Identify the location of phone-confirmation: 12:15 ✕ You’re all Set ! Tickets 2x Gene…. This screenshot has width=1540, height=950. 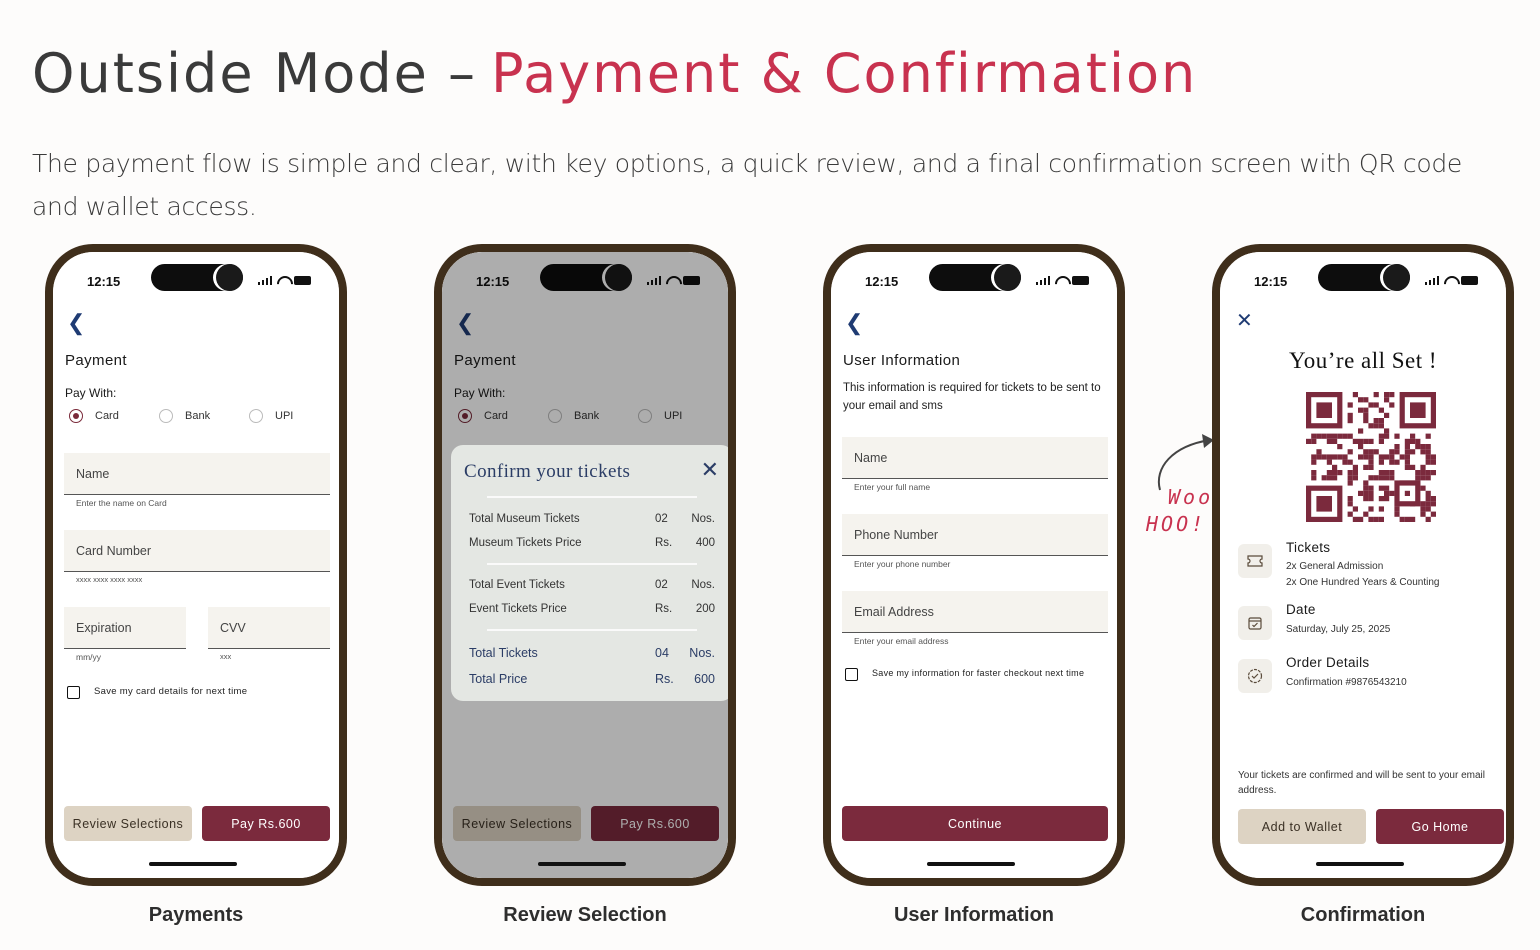
(1363, 565).